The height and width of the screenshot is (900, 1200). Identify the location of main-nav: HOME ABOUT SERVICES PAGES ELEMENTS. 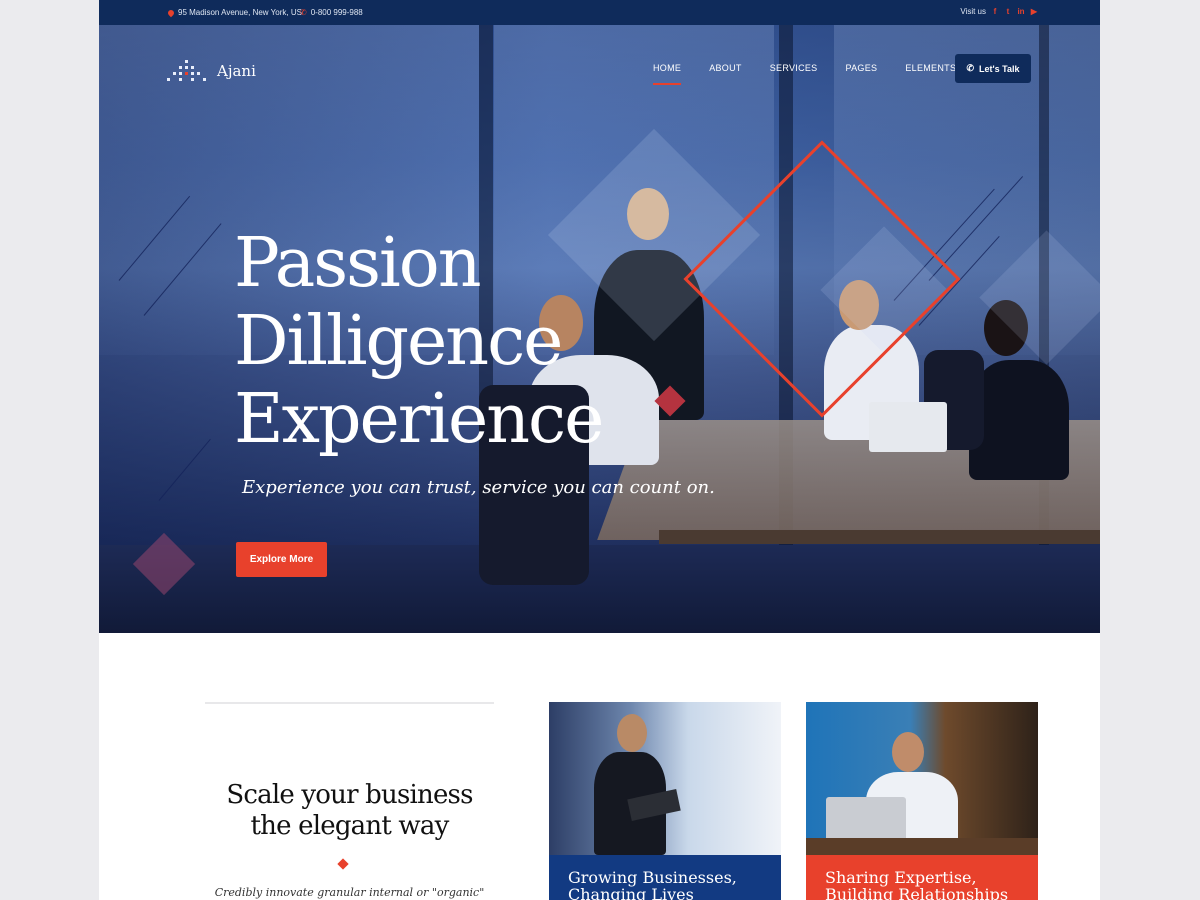
(804, 74).